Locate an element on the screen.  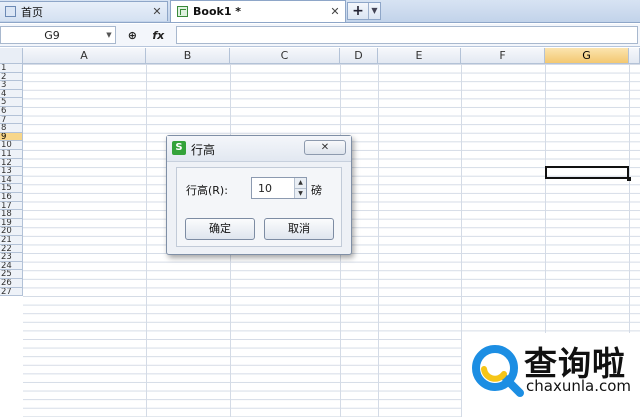
row-header-9: 9 is located at coordinates (11, 137).